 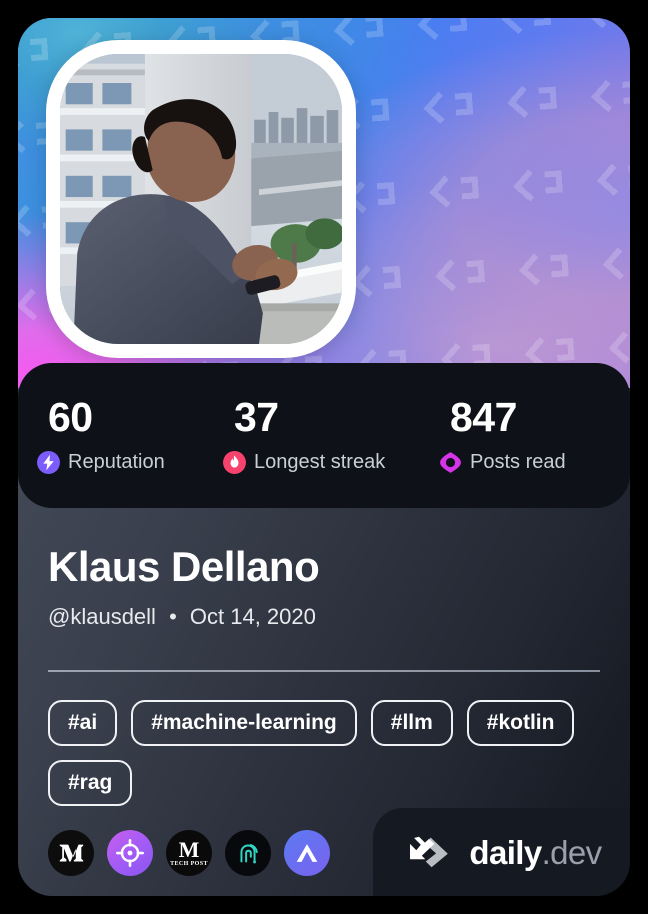 I want to click on tag-chip: #kotlin, so click(x=520, y=723).